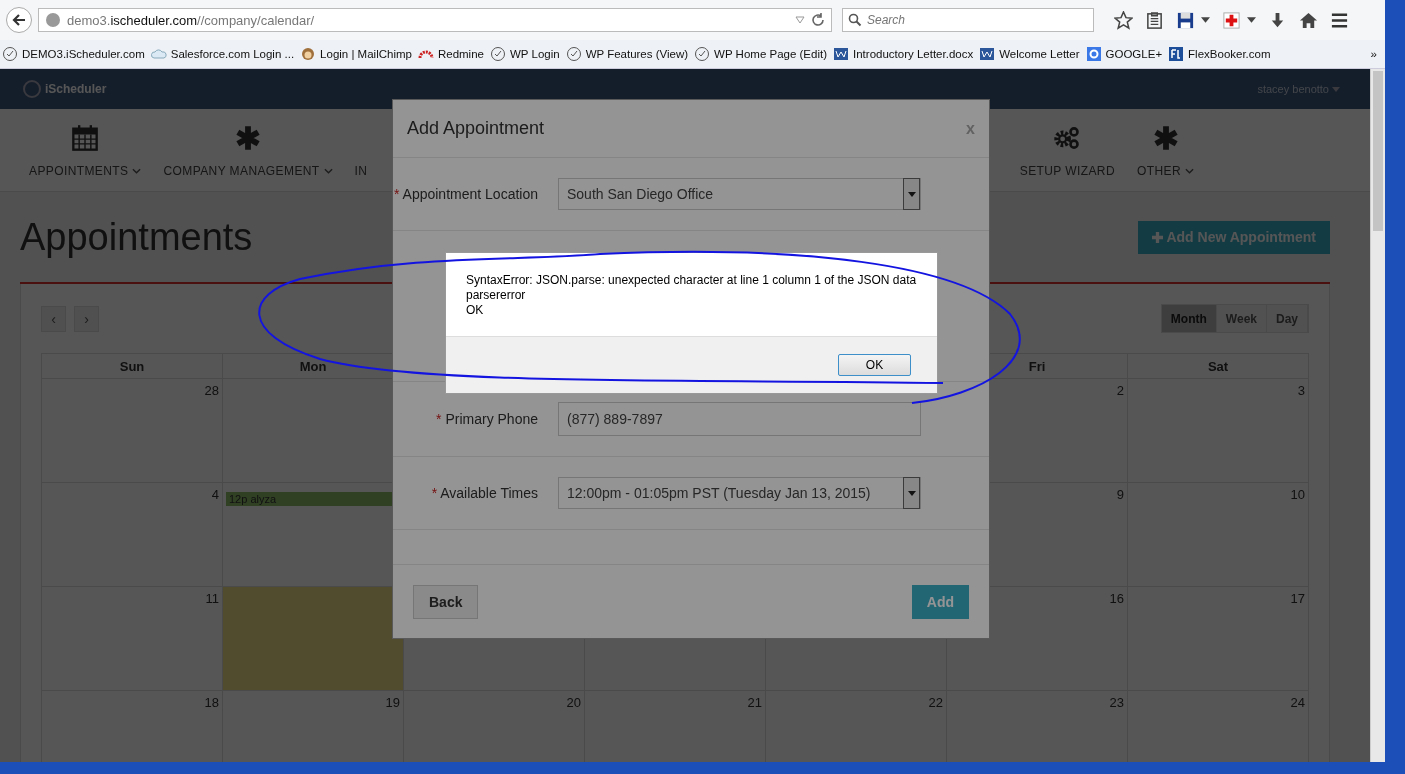 This screenshot has height=774, width=1405. I want to click on nav-item: APPOINTMENTS, so click(85, 150).